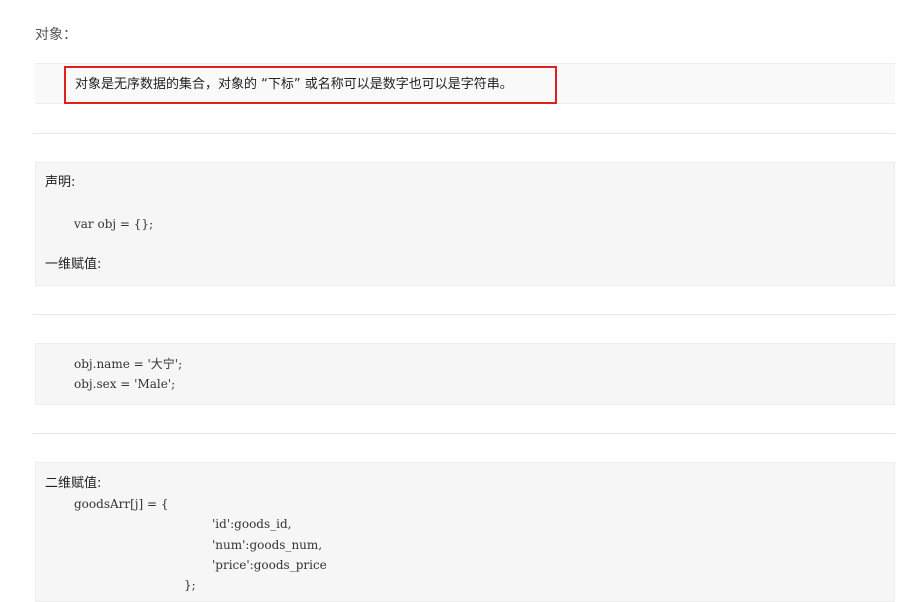 The height and width of the screenshot is (602, 914). I want to click on code-block-one-dim, so click(465, 374).